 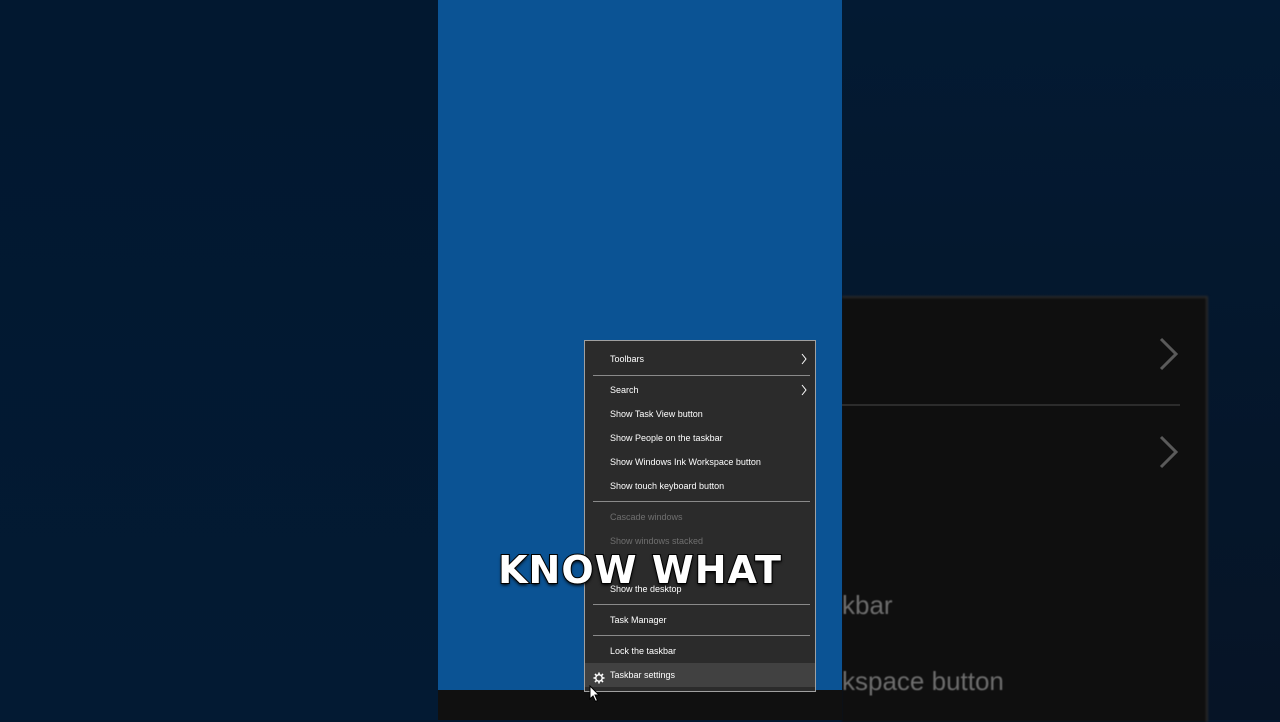 I want to click on background-separator, so click(x=1011, y=405).